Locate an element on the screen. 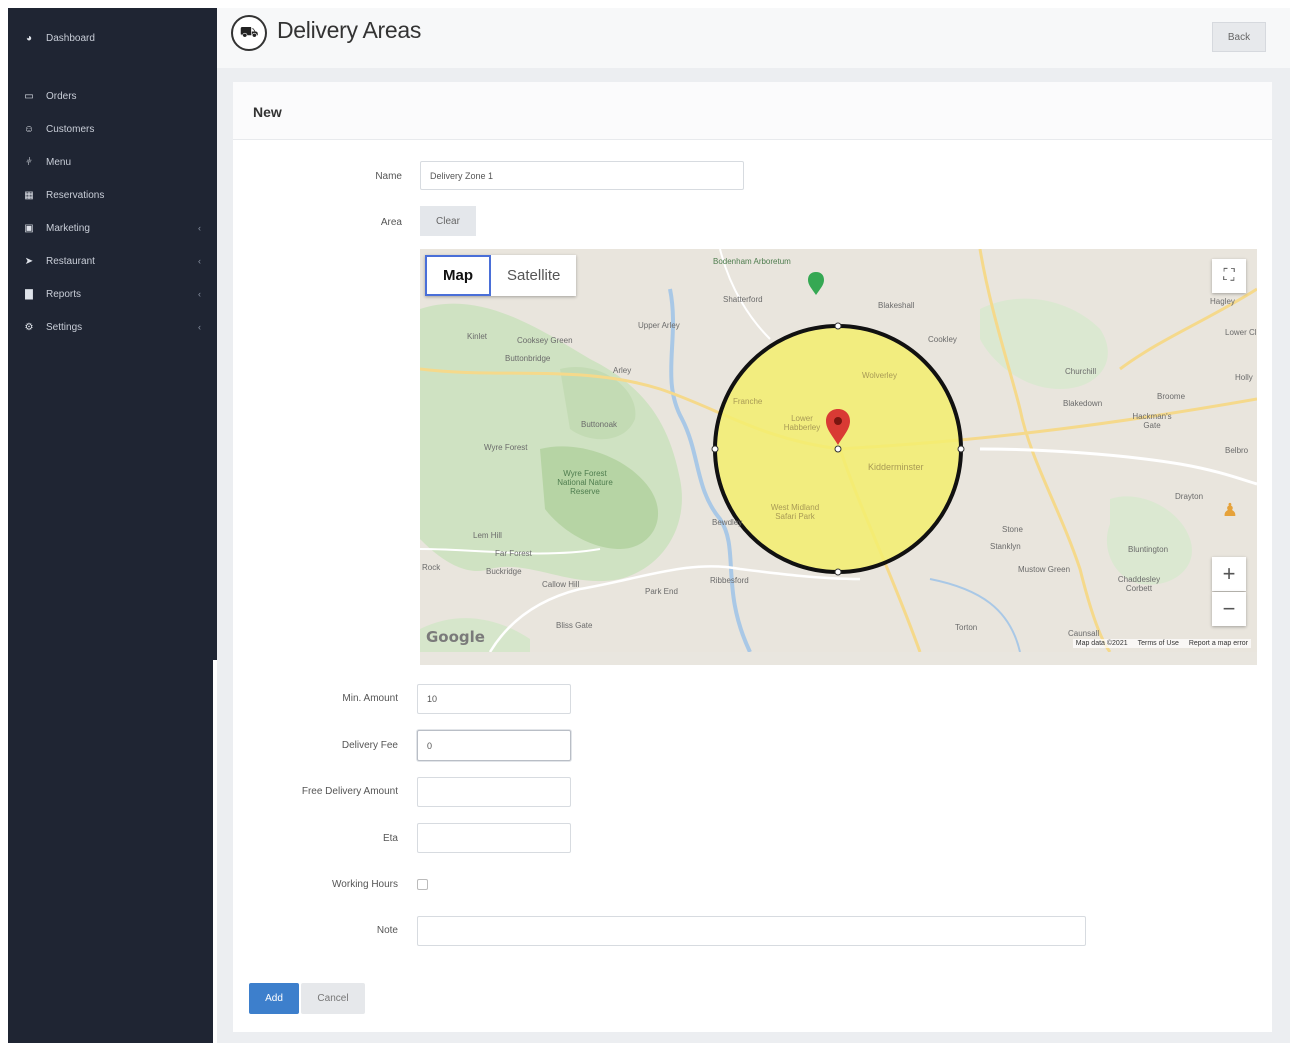 The image size is (1290, 1043). map-place-label: Belbro is located at coordinates (1237, 450).